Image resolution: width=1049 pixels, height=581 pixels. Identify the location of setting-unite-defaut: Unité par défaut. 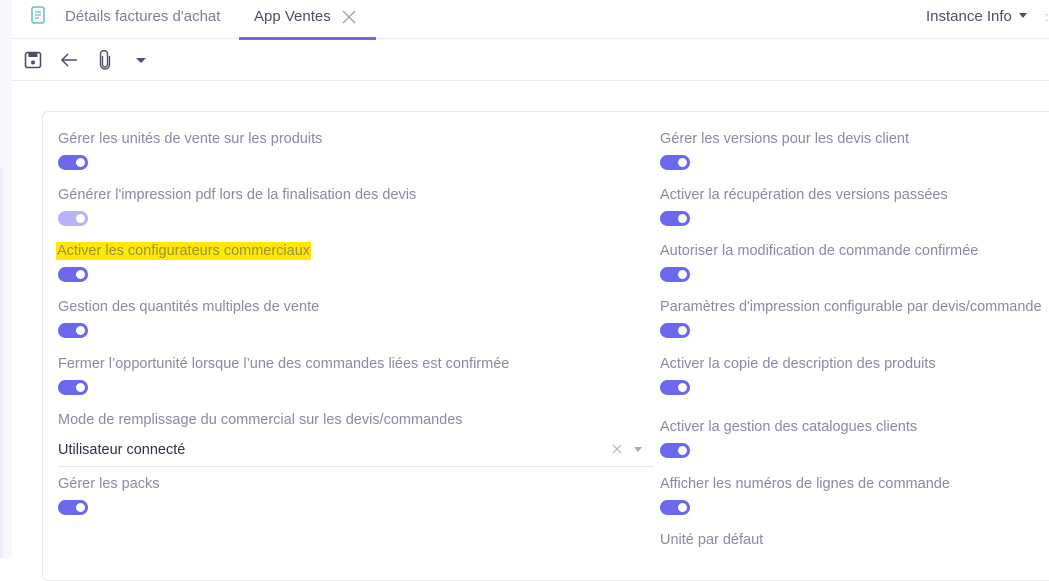
(711, 540).